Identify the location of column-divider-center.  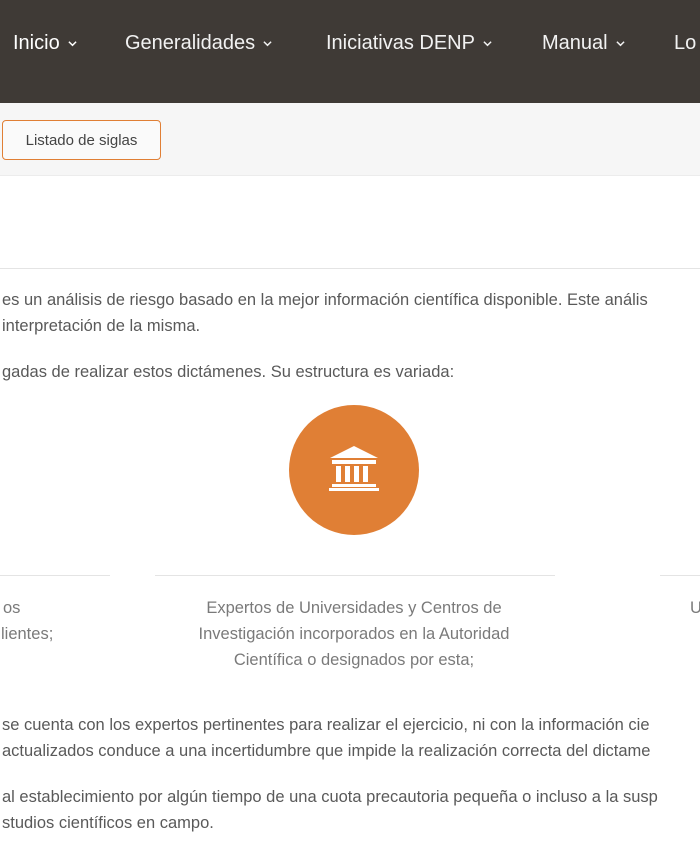
(355, 575).